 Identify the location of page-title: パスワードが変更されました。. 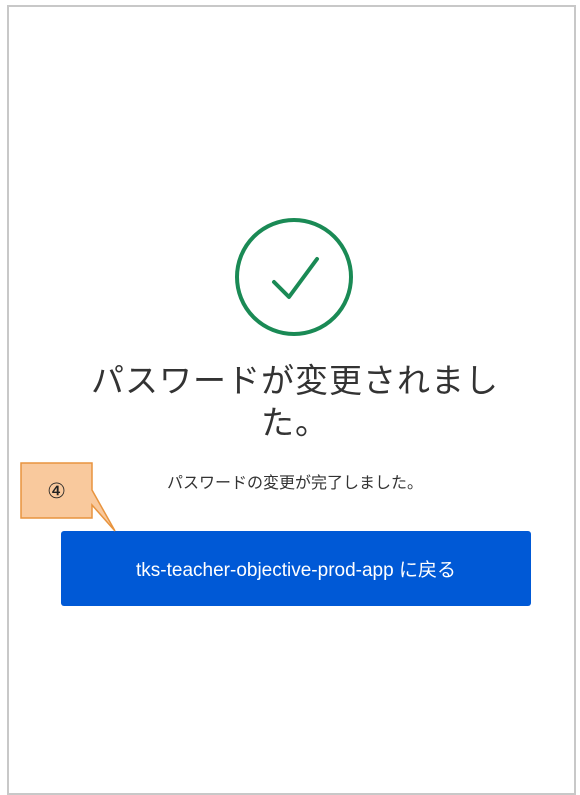
(295, 401).